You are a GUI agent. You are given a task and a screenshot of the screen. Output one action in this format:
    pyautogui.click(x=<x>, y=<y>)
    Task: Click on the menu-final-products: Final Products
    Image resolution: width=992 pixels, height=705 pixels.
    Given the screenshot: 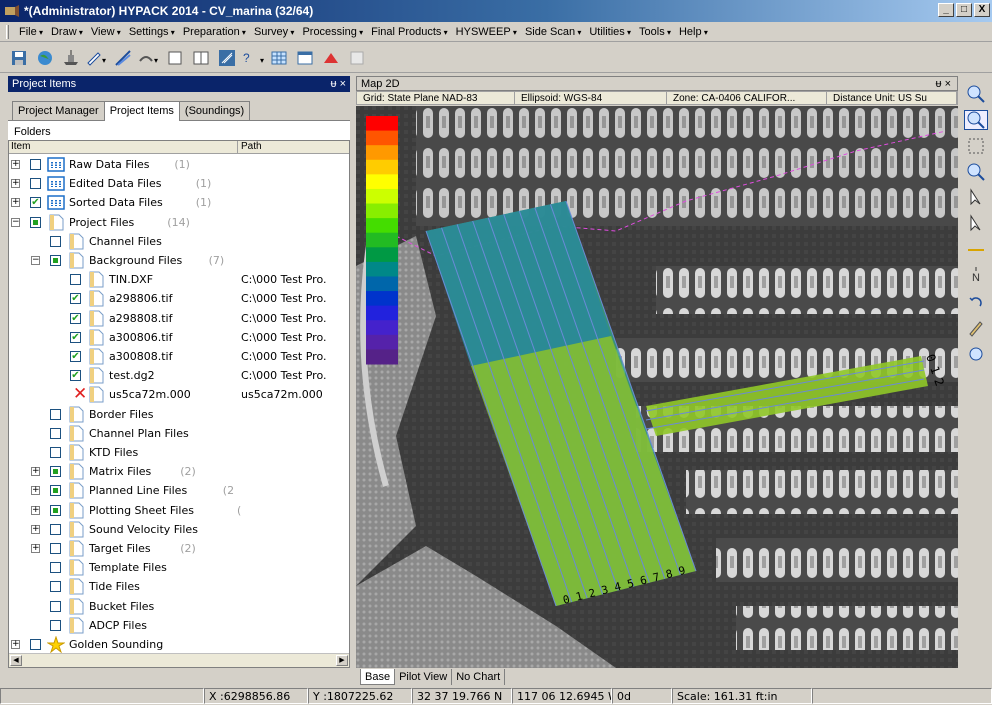 What is the action you would take?
    pyautogui.click(x=409, y=32)
    